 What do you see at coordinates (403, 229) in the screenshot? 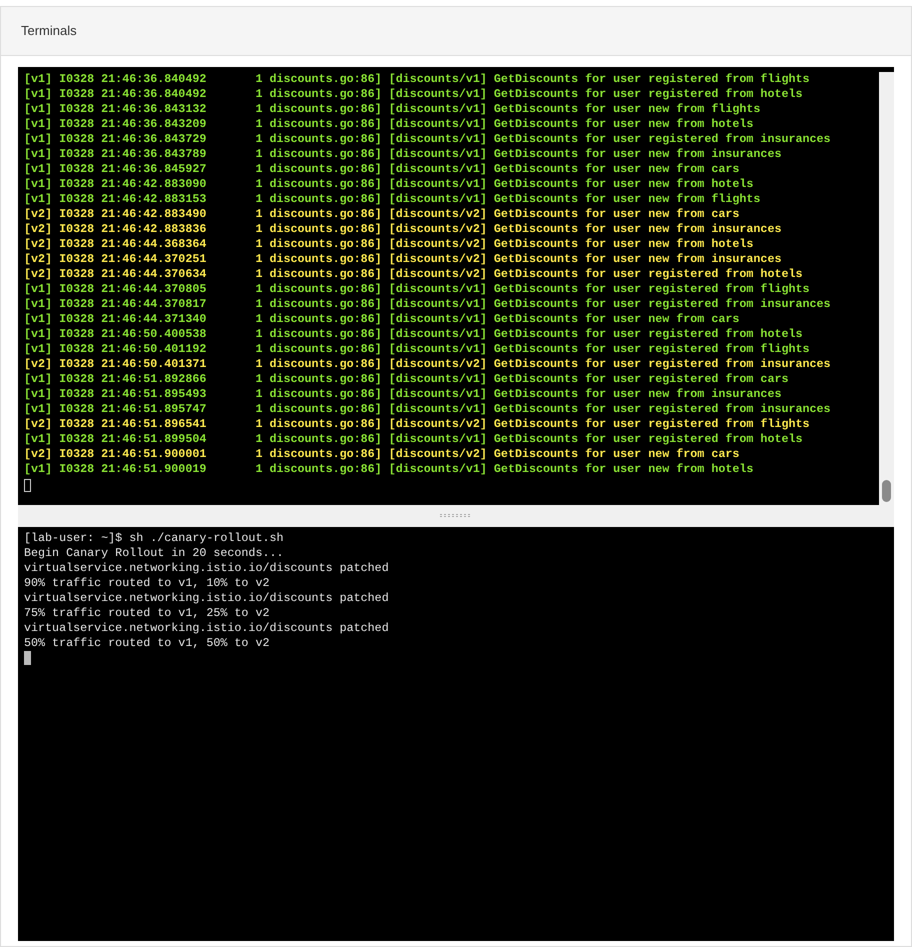
I see `log-line: [v2] I0328 21:46:42.883836 1 discounts.go:86] [discounts/v2] GetDiscounts for user new from insurances` at bounding box center [403, 229].